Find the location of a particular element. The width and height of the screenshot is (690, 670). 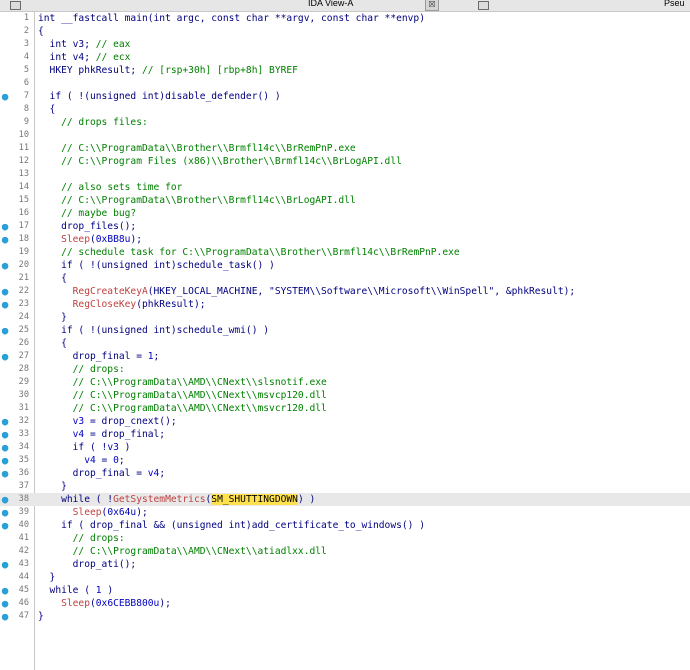

code-text: } is located at coordinates (41, 616).